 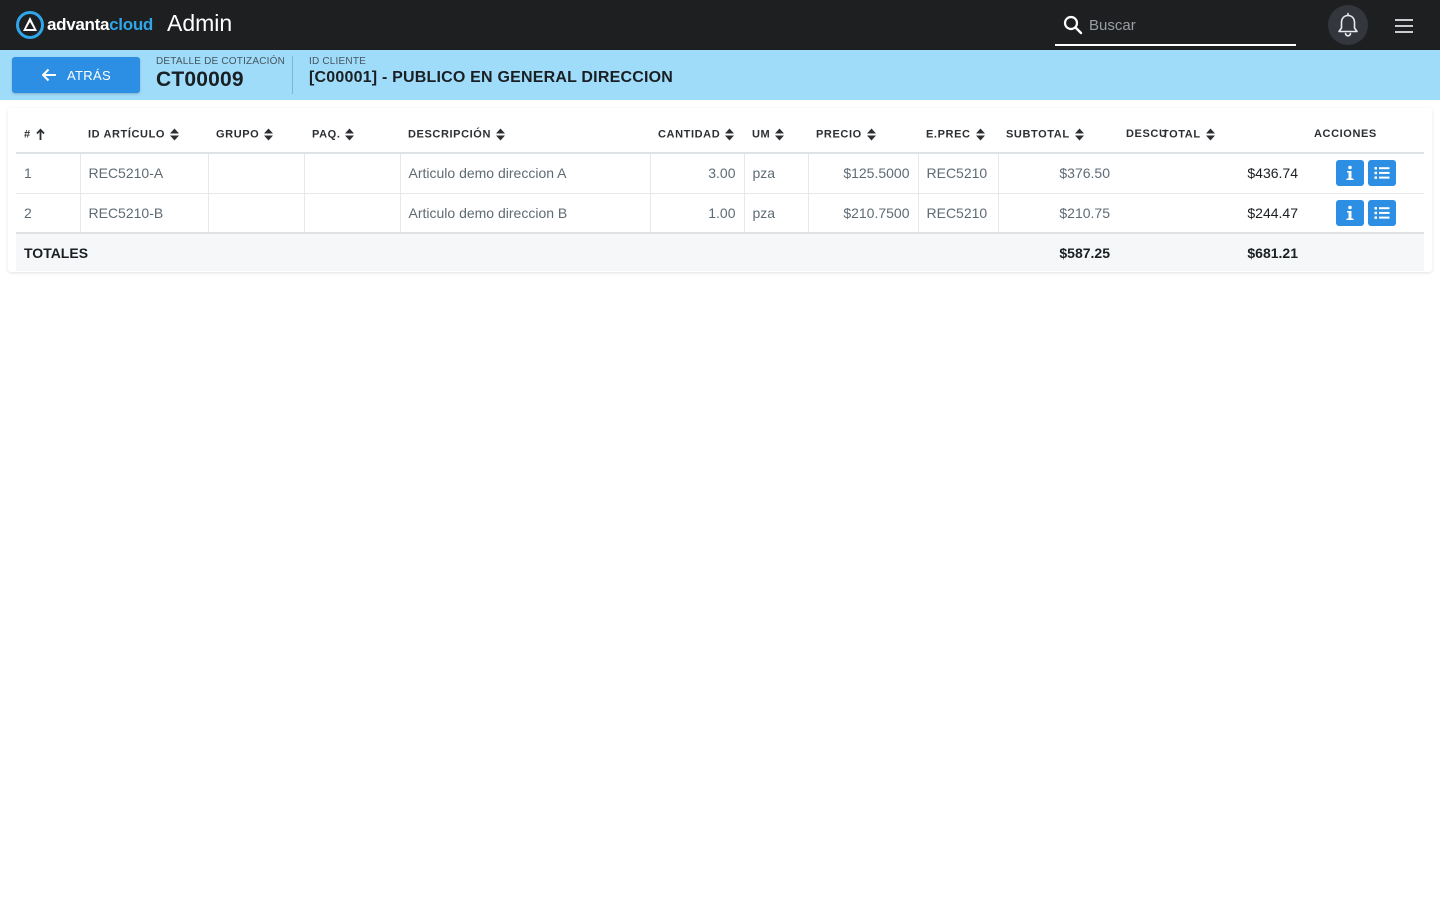 What do you see at coordinates (863, 173) in the screenshot?
I see `cell-precio: $125.5000` at bounding box center [863, 173].